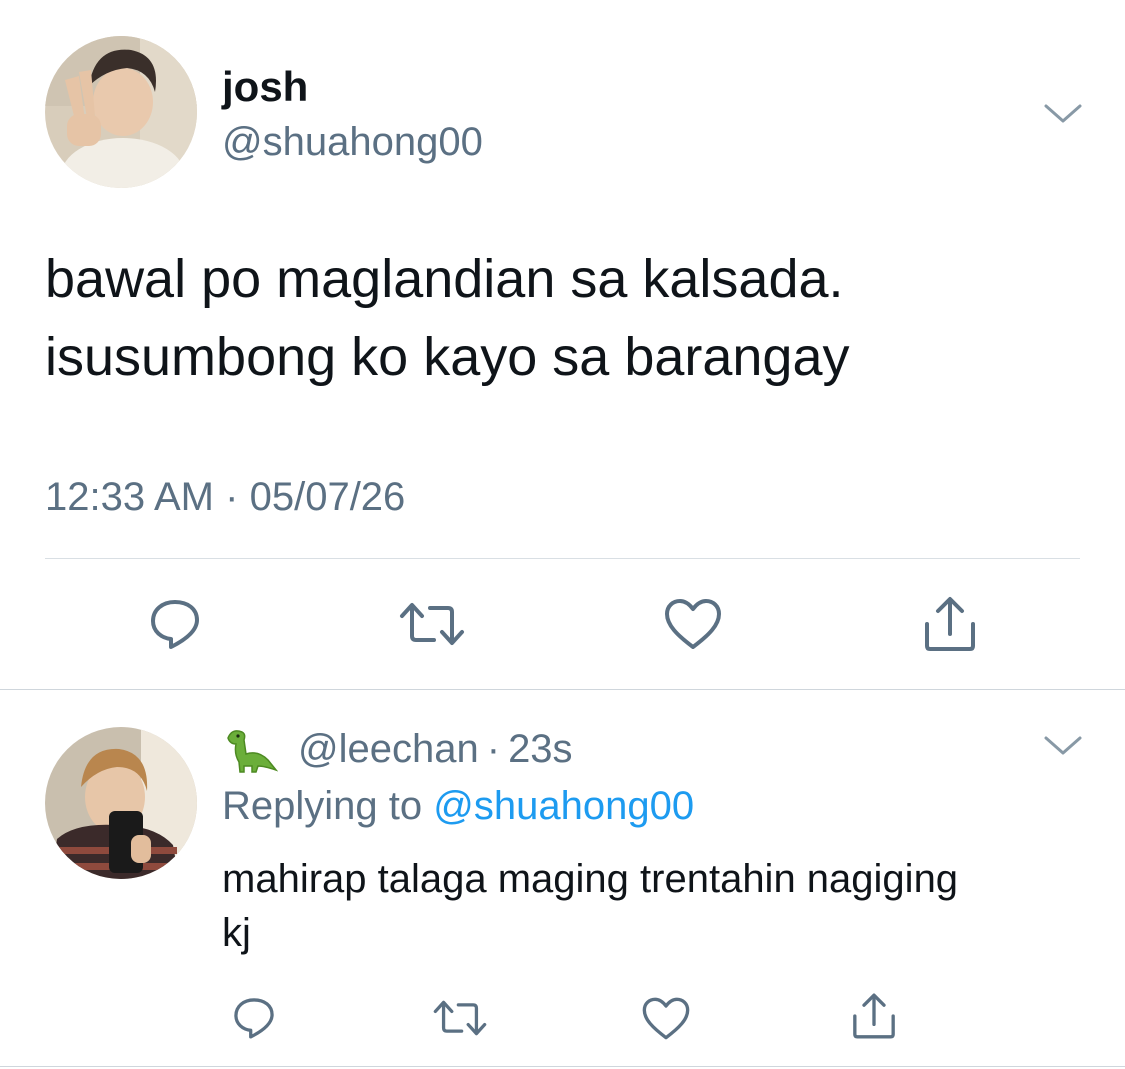 The width and height of the screenshot is (1125, 1069). Describe the element at coordinates (563, 806) in the screenshot. I see `replying-to-mention: @shuahong00` at that location.